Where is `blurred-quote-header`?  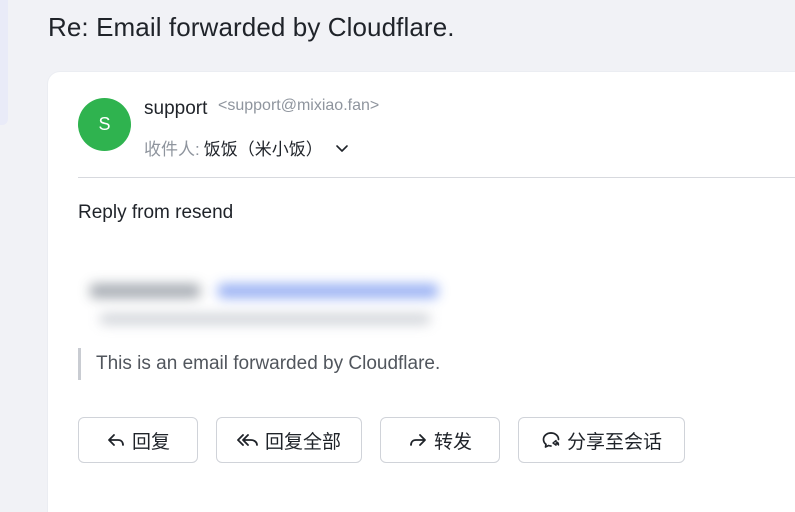
blurred-quote-header is located at coordinates (267, 310).